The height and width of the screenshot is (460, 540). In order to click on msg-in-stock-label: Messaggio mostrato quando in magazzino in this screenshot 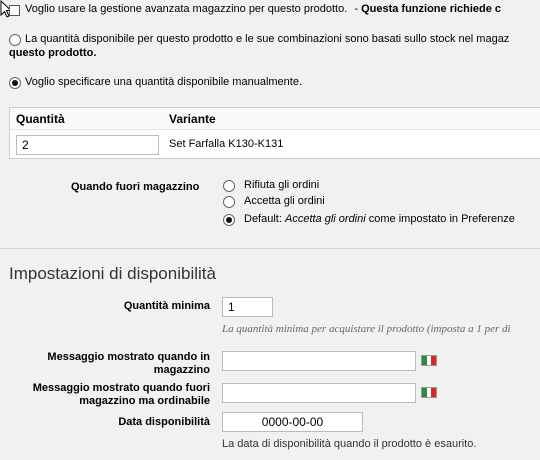, I will do `click(110, 364)`.